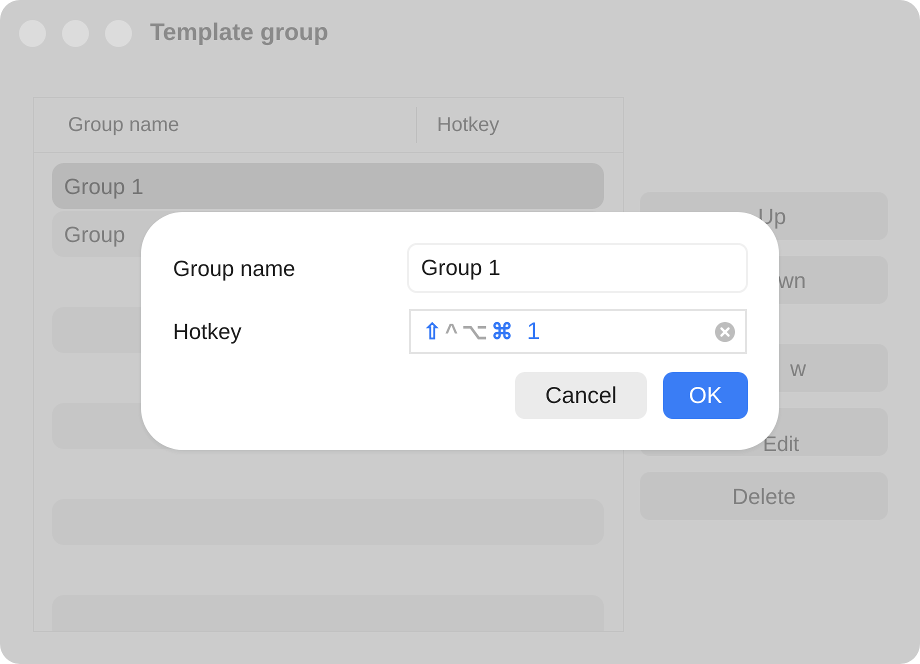  I want to click on ok-button: OK, so click(705, 395).